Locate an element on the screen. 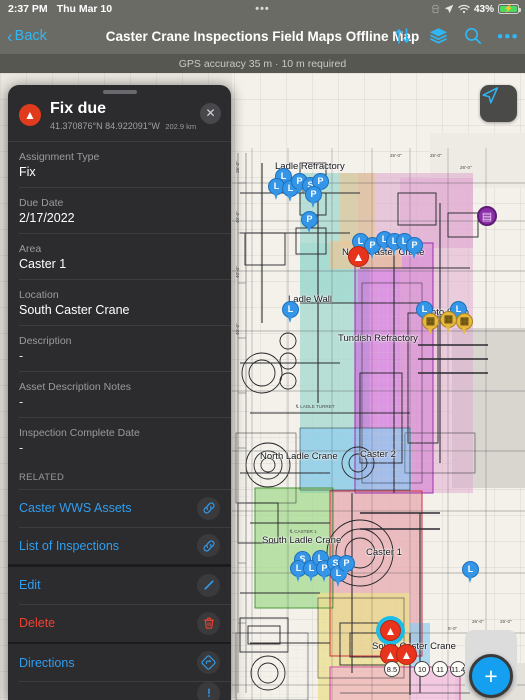 The image size is (525, 700). plus-icon: + is located at coordinates (491, 675).